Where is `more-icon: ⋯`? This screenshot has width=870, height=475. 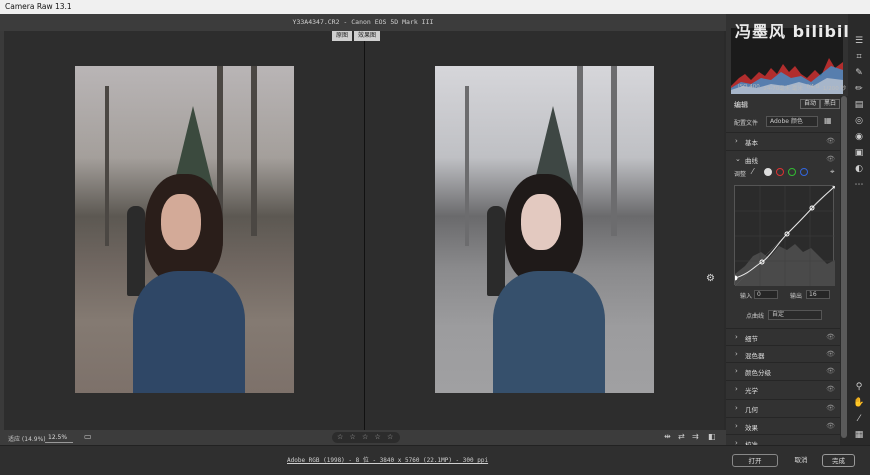
more-icon: ⋯ is located at coordinates (859, 185).